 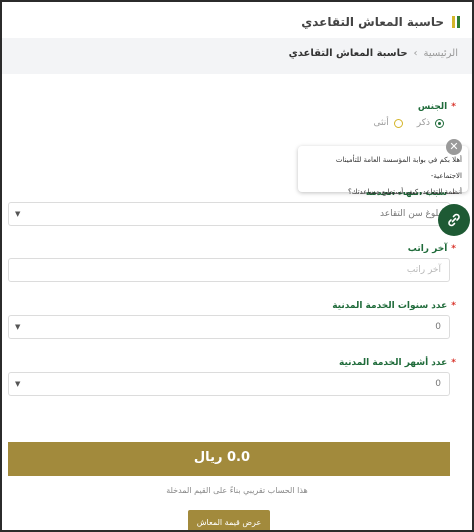 I want to click on last-salary-input: آخر راتب, so click(x=229, y=270).